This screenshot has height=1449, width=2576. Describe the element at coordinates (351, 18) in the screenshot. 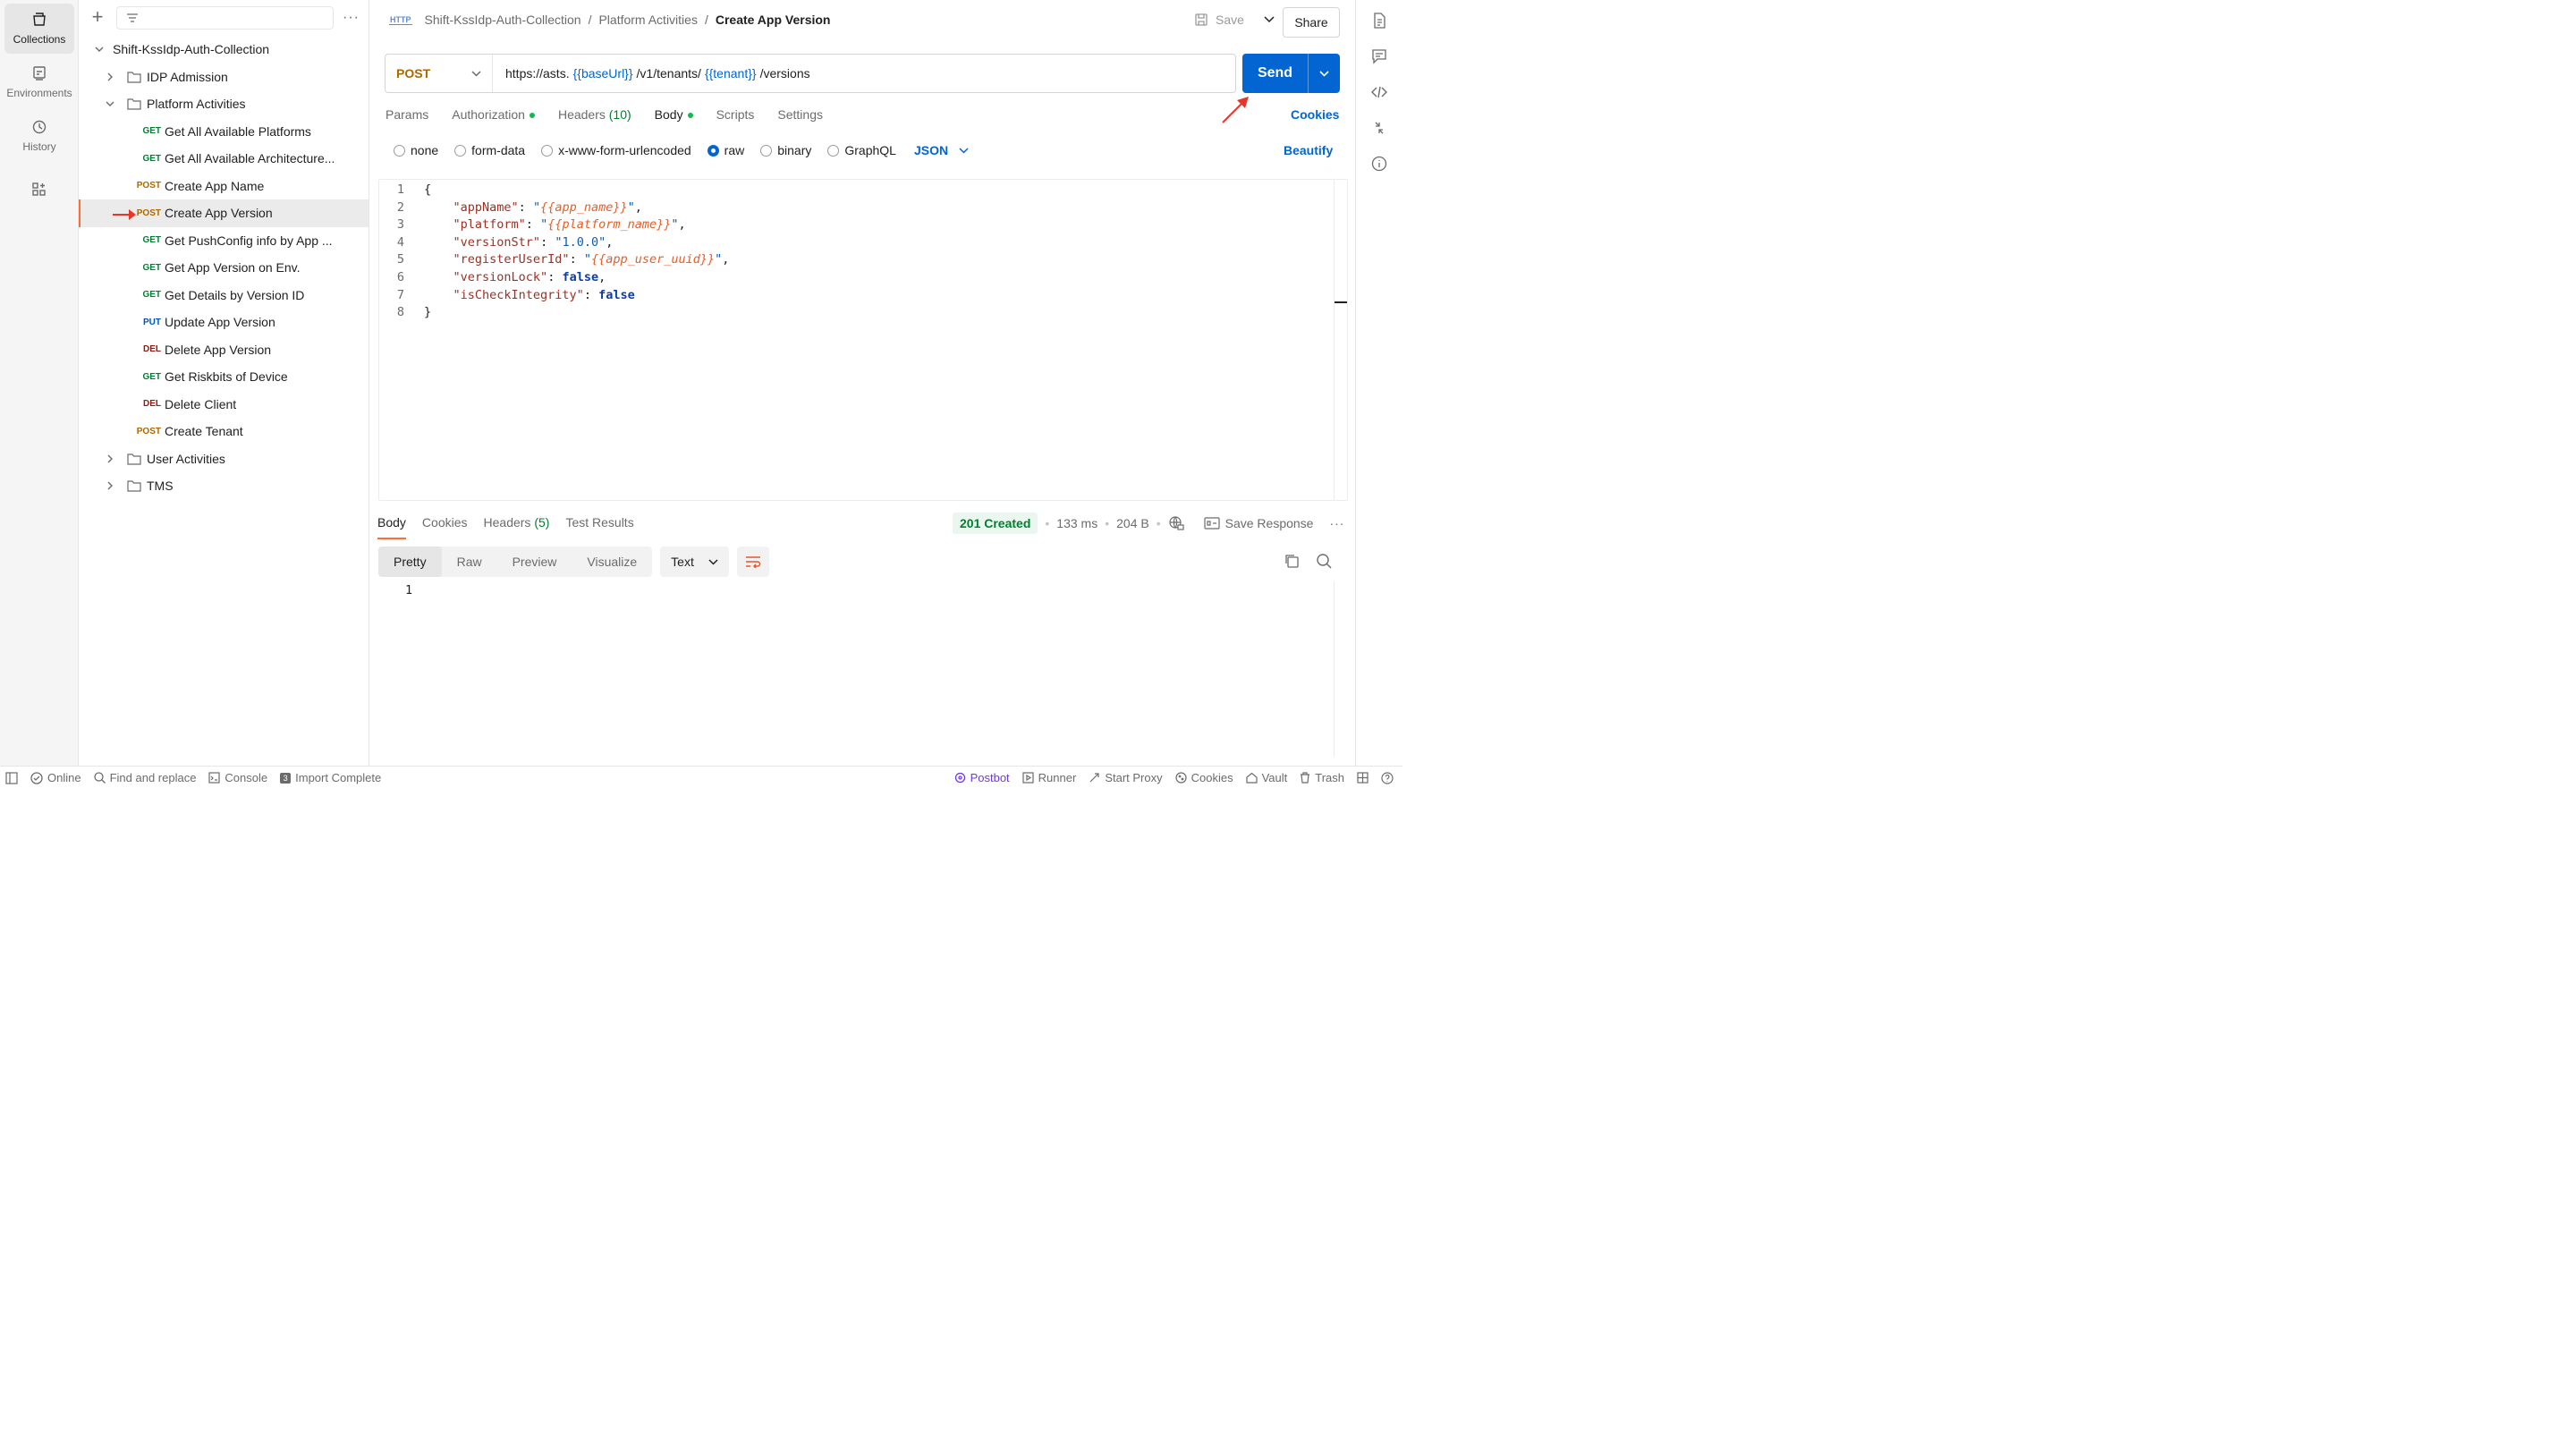

I see `sidebar-more-icon: ···` at that location.